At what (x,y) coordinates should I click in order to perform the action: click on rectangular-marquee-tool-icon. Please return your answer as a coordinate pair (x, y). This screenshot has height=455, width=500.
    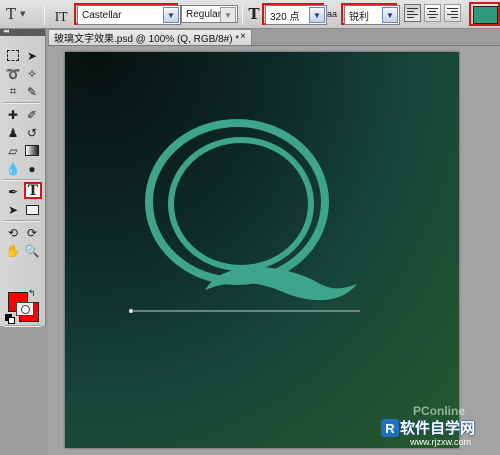
    Looking at the image, I should click on (13, 55).